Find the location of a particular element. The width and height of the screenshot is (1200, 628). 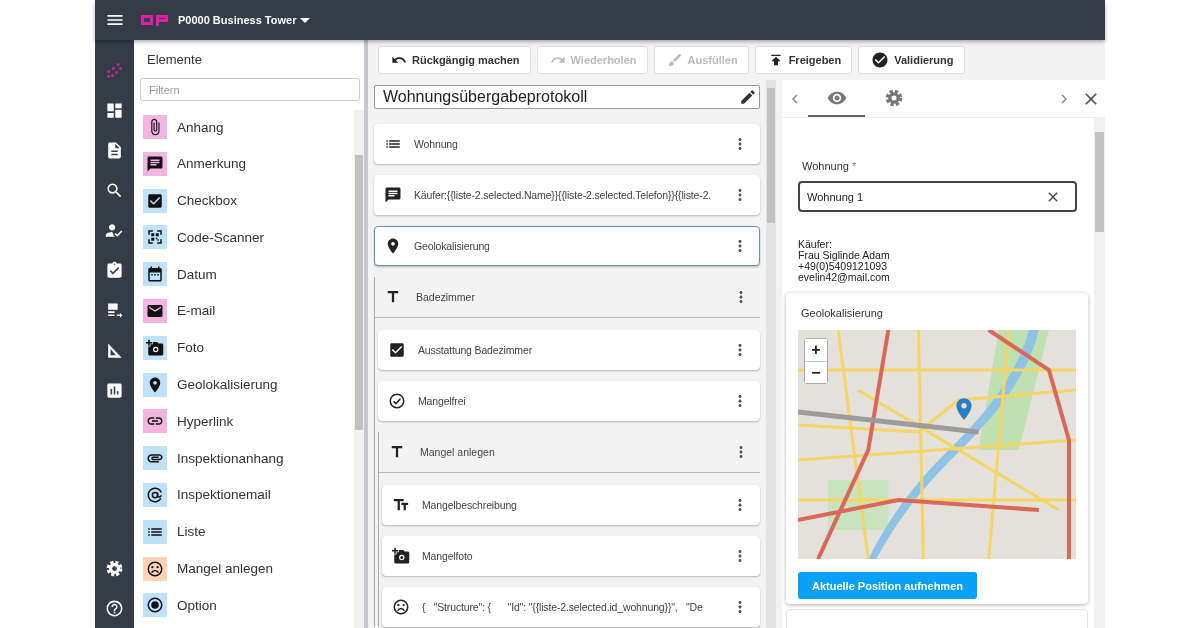

zoom-out-button: − is located at coordinates (816, 372).